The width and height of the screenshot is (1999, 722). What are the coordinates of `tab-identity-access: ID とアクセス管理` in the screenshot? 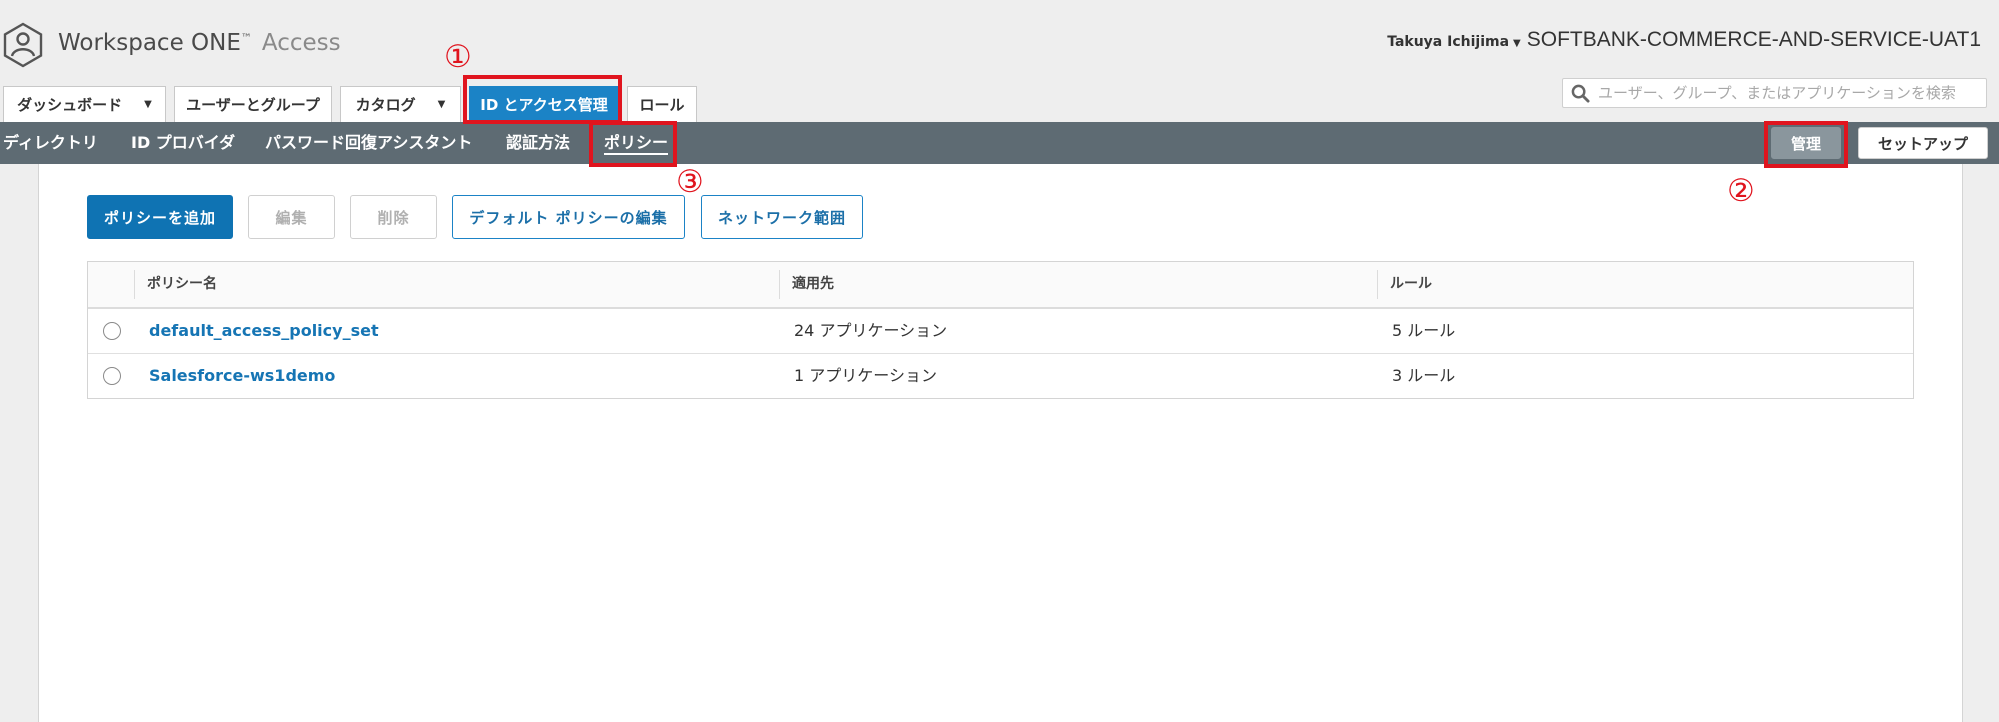 It's located at (544, 104).